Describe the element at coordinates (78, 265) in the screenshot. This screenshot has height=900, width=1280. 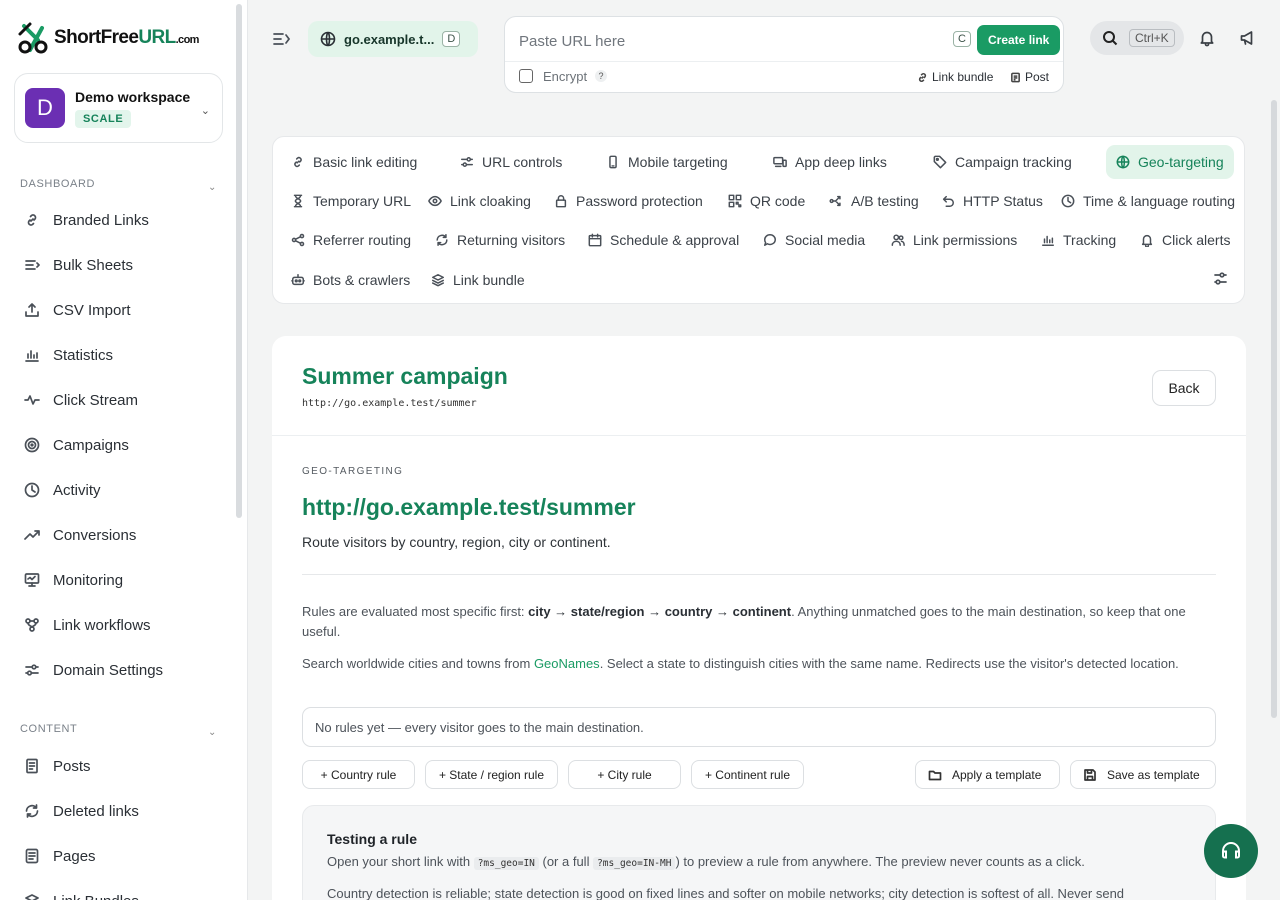
I see `sidebar-item-bulk-sheets: Bulk Sheets` at that location.